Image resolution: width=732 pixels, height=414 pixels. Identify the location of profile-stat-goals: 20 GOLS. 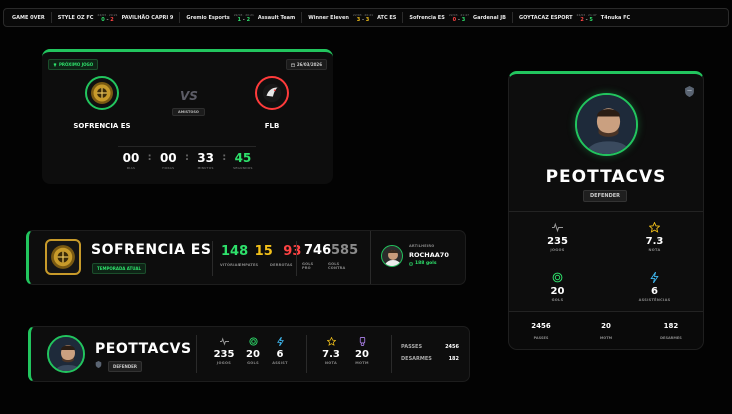
(557, 287).